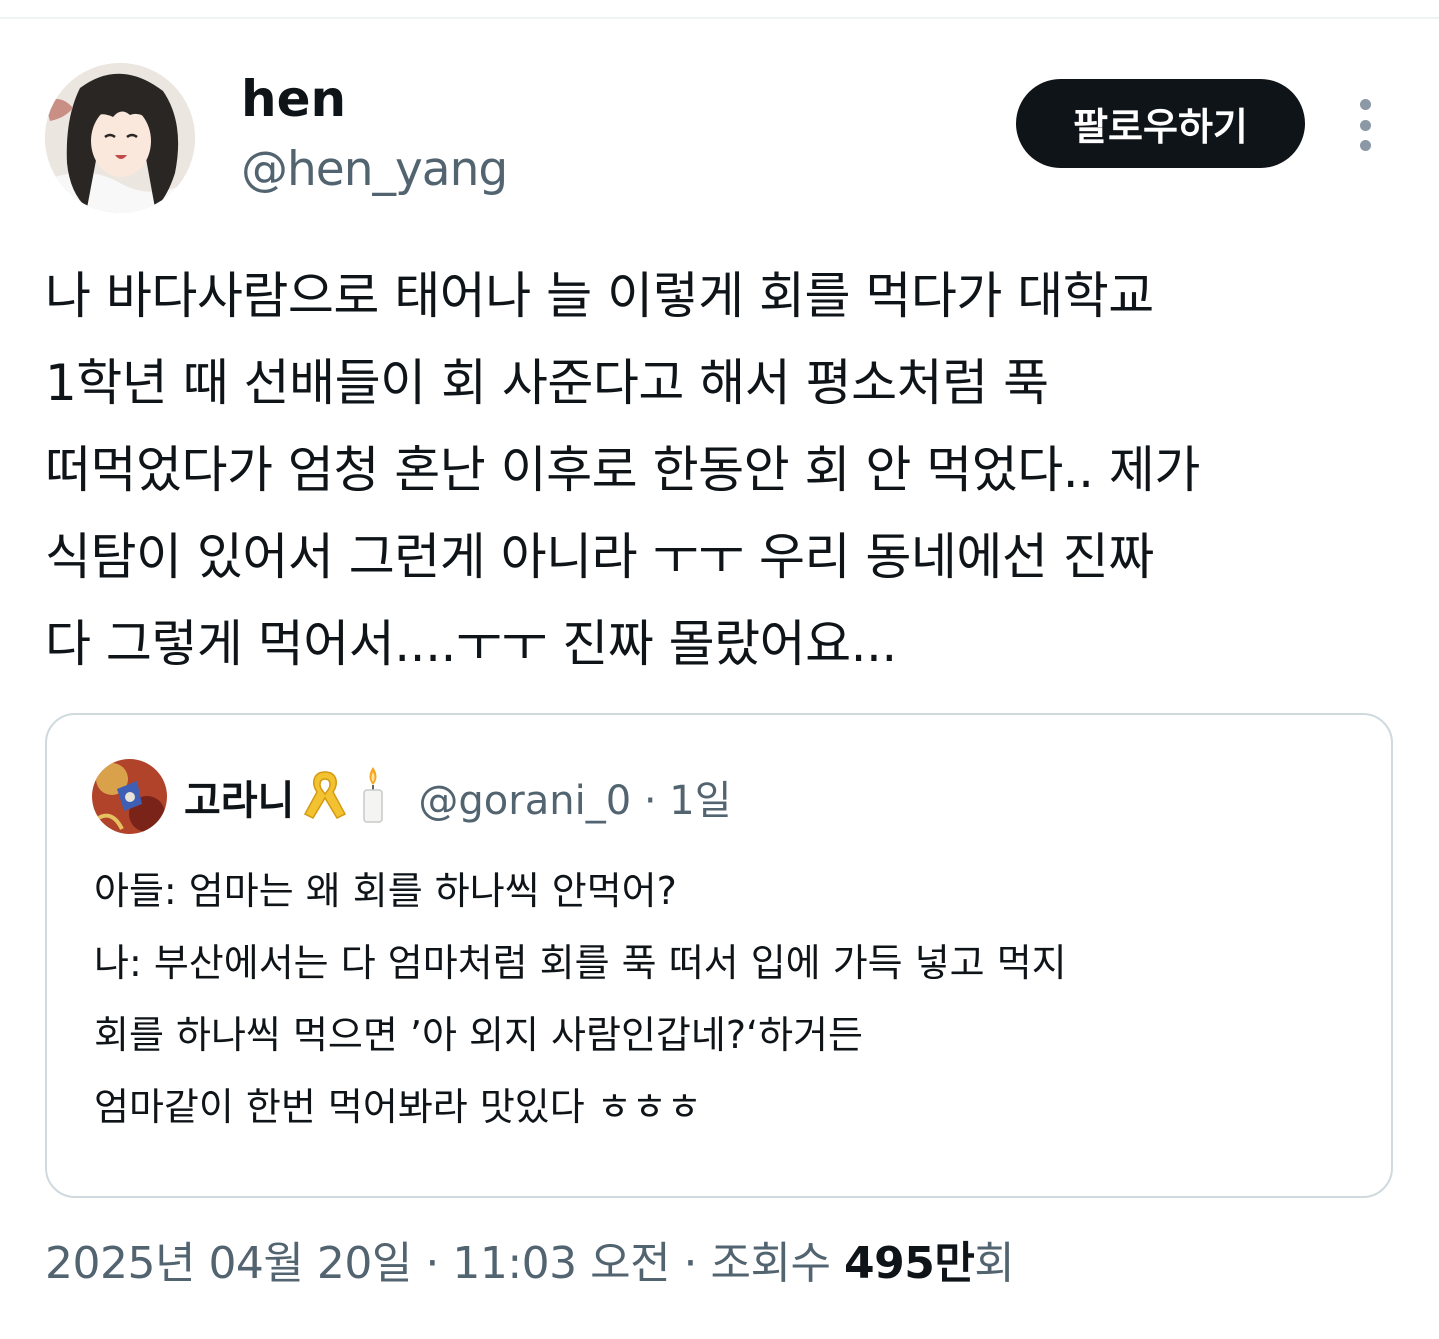 The height and width of the screenshot is (1339, 1439). Describe the element at coordinates (444, 1263) in the screenshot. I see `tweet-timestamp: 2025년 04월 20일 · 11:03 오전 · 조회수` at that location.